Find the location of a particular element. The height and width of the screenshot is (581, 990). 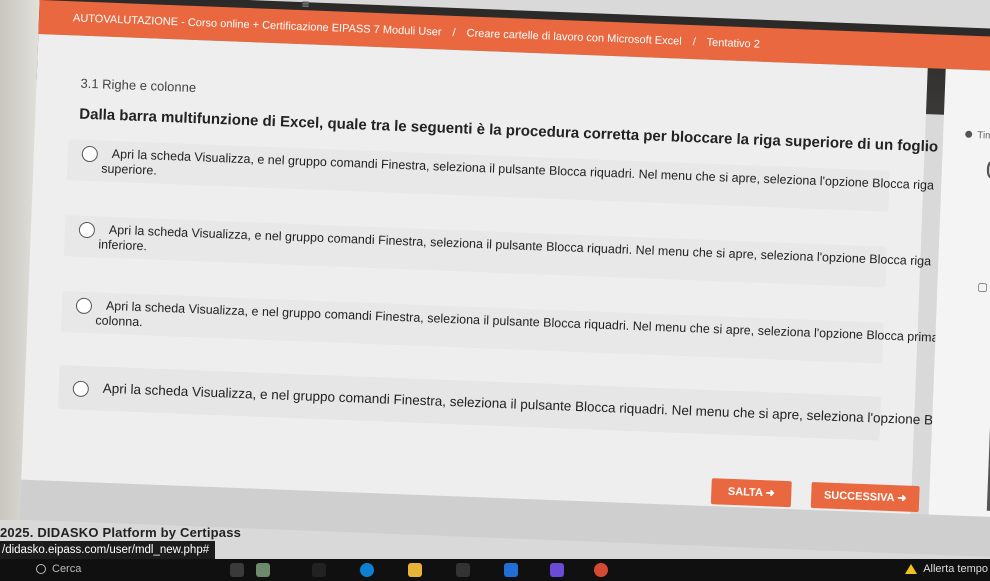

page-widget: ▢ W is located at coordinates (983, 287).